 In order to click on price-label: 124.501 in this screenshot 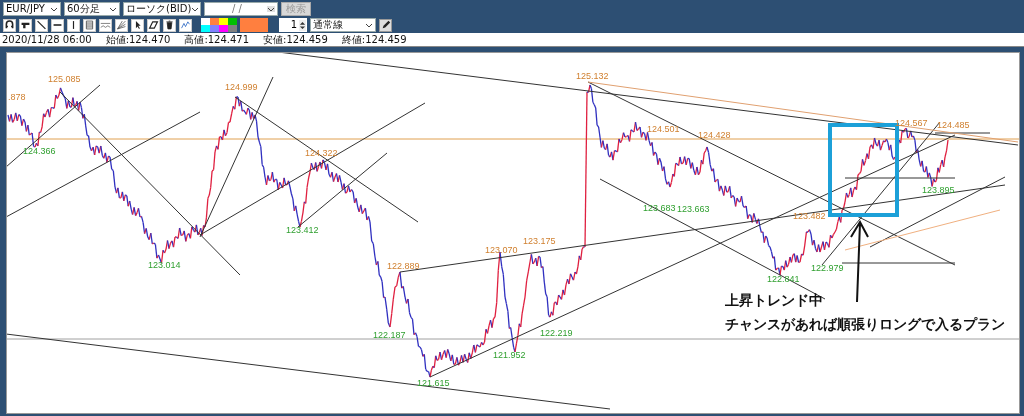, I will do `click(663, 129)`.